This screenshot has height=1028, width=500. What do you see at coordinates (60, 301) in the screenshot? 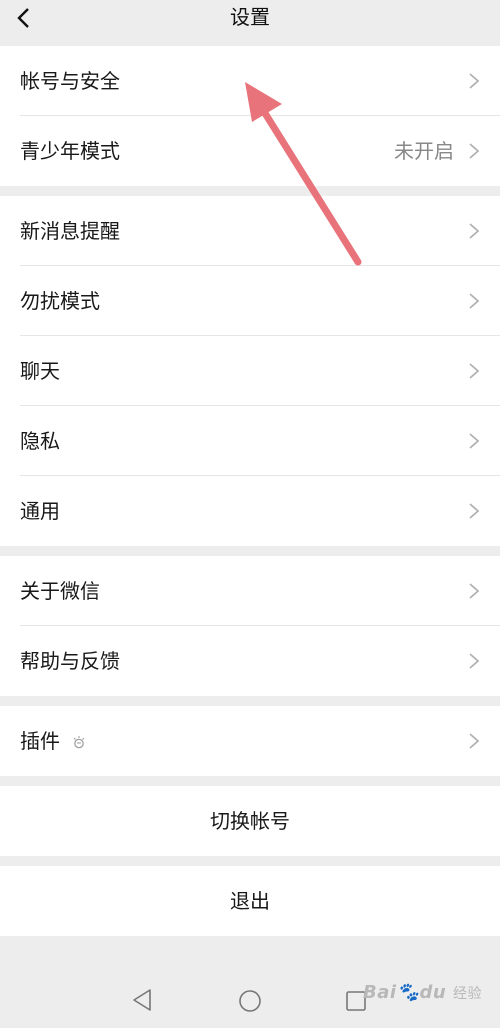
I see `settings-item-label: 勿扰模式` at bounding box center [60, 301].